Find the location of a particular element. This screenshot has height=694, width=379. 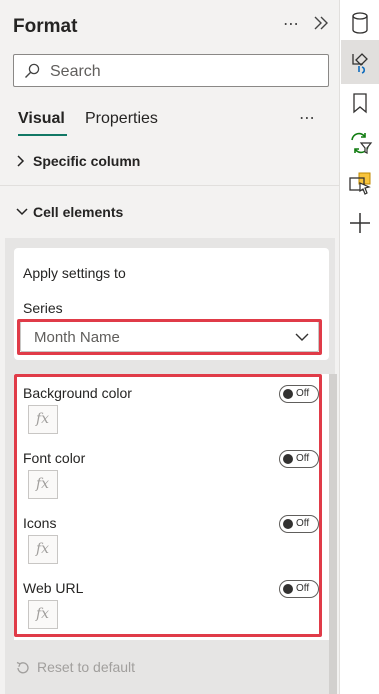

add-icon is located at coordinates (360, 223).